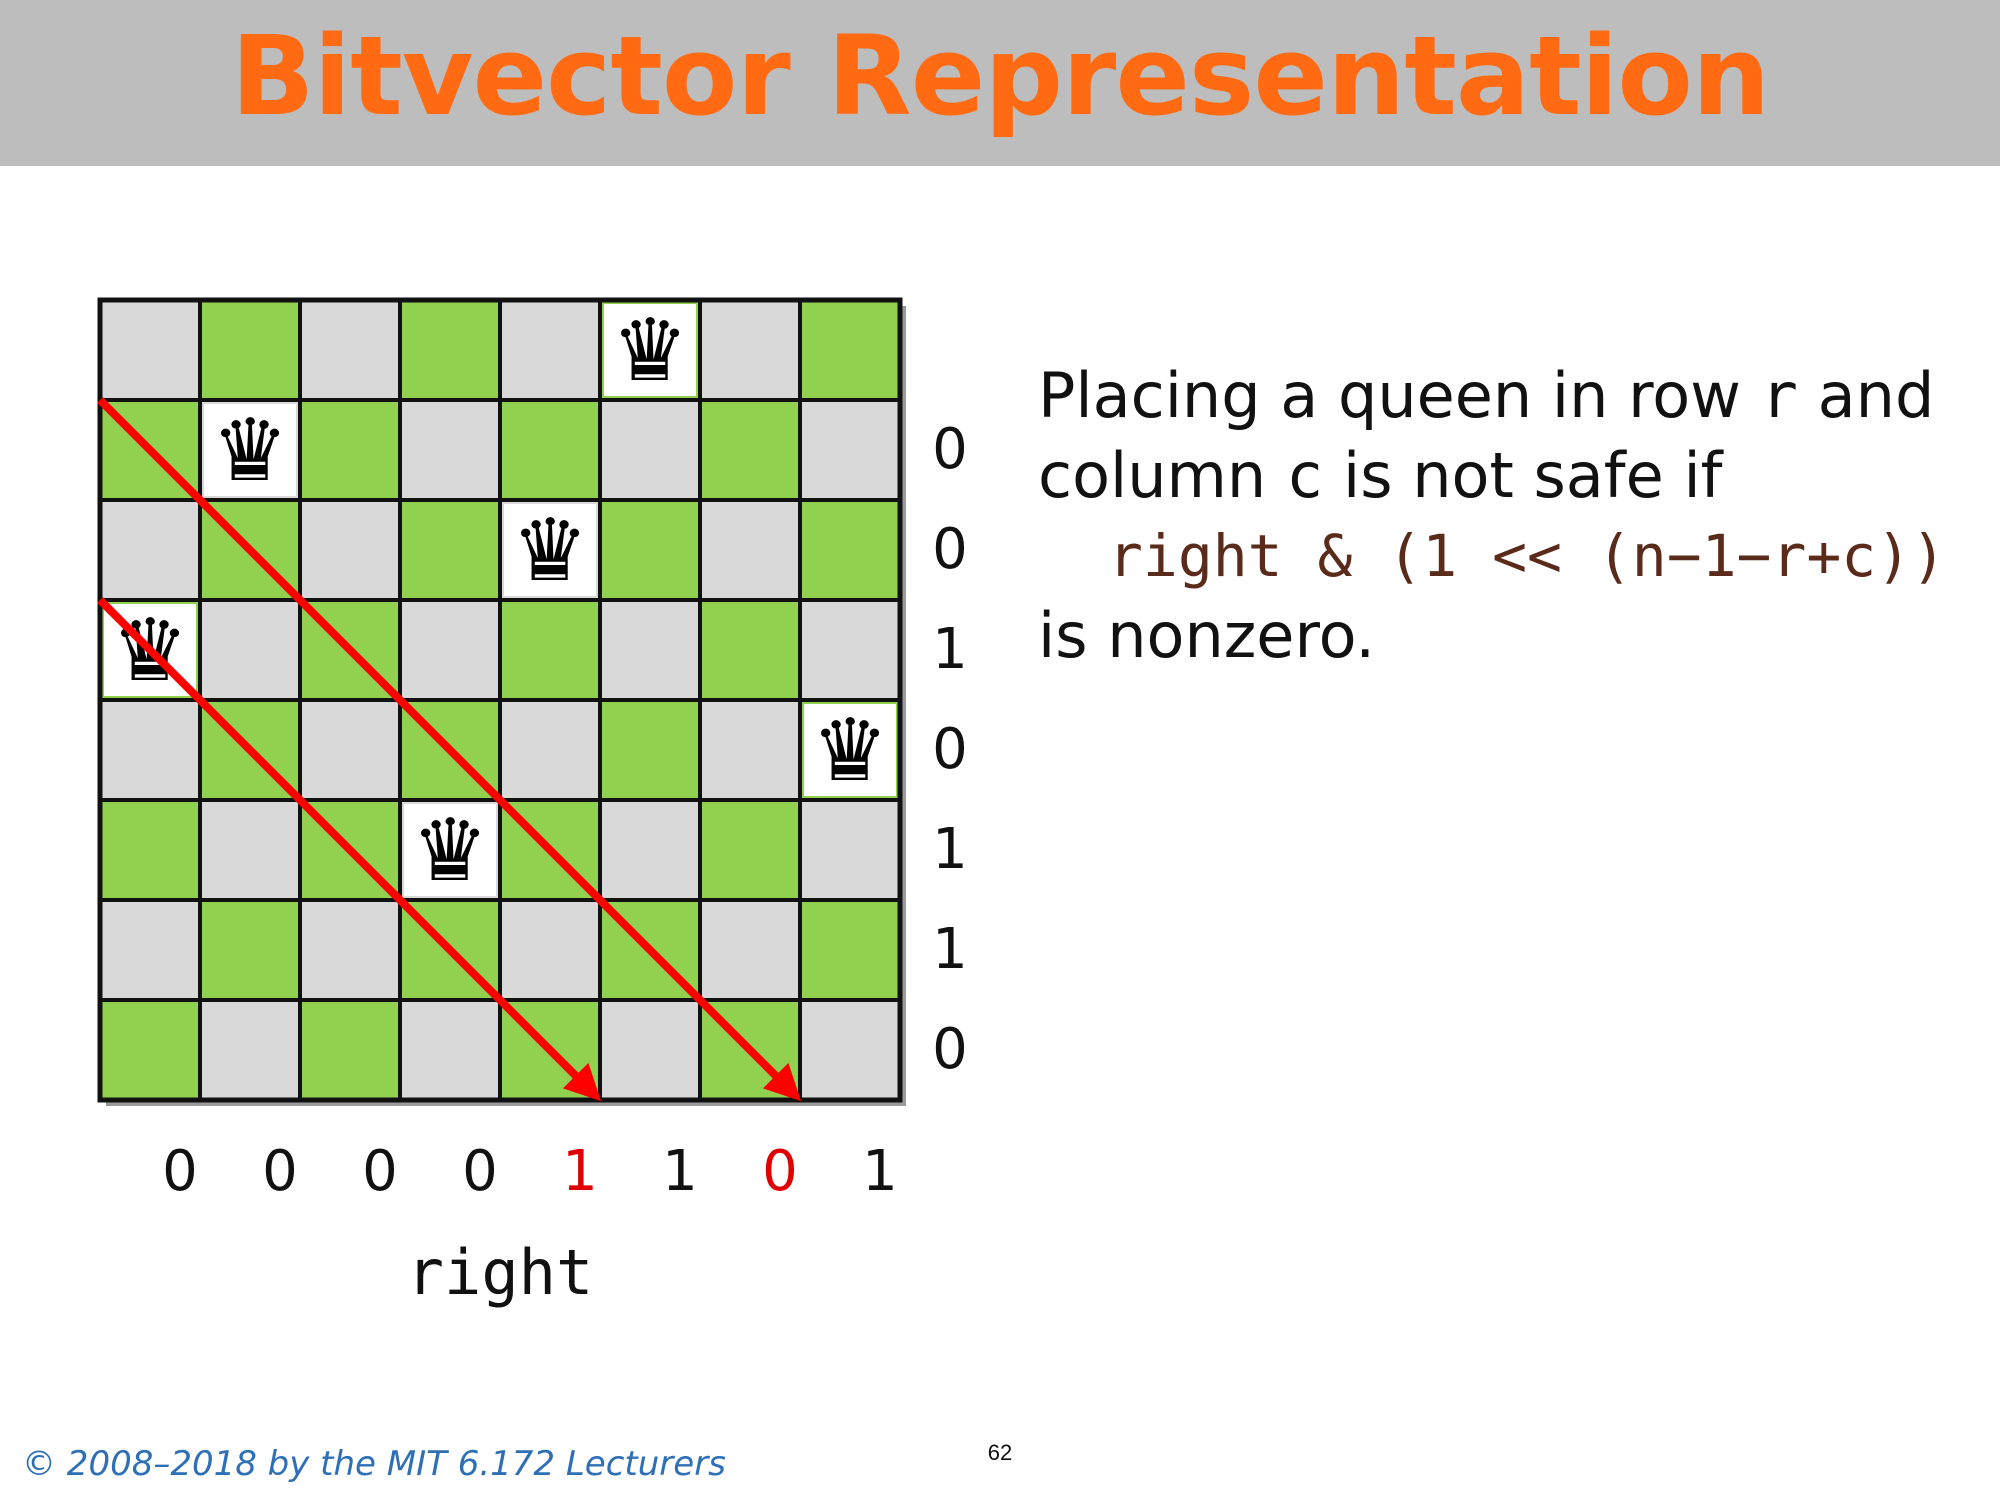 The width and height of the screenshot is (2000, 1500). I want to click on description-text-part: Placing a queen in row, so click(1399, 395).